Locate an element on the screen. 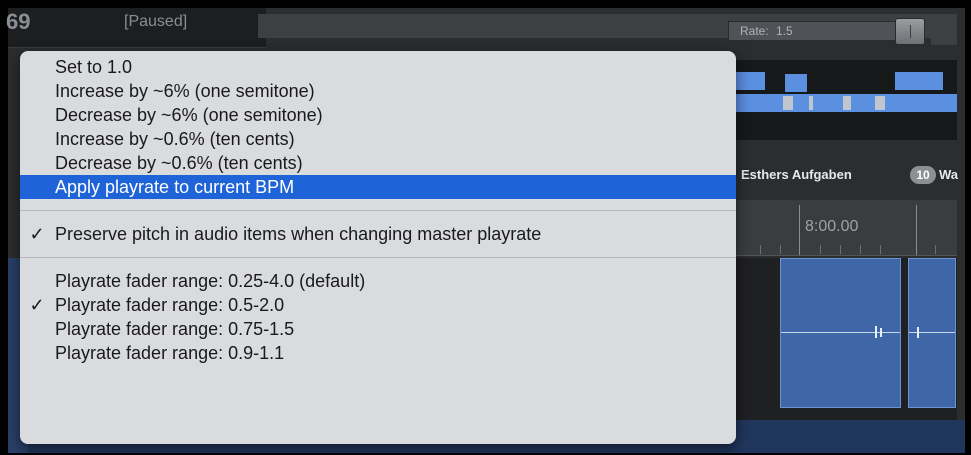  arrange-overview is located at coordinates (841, 100).